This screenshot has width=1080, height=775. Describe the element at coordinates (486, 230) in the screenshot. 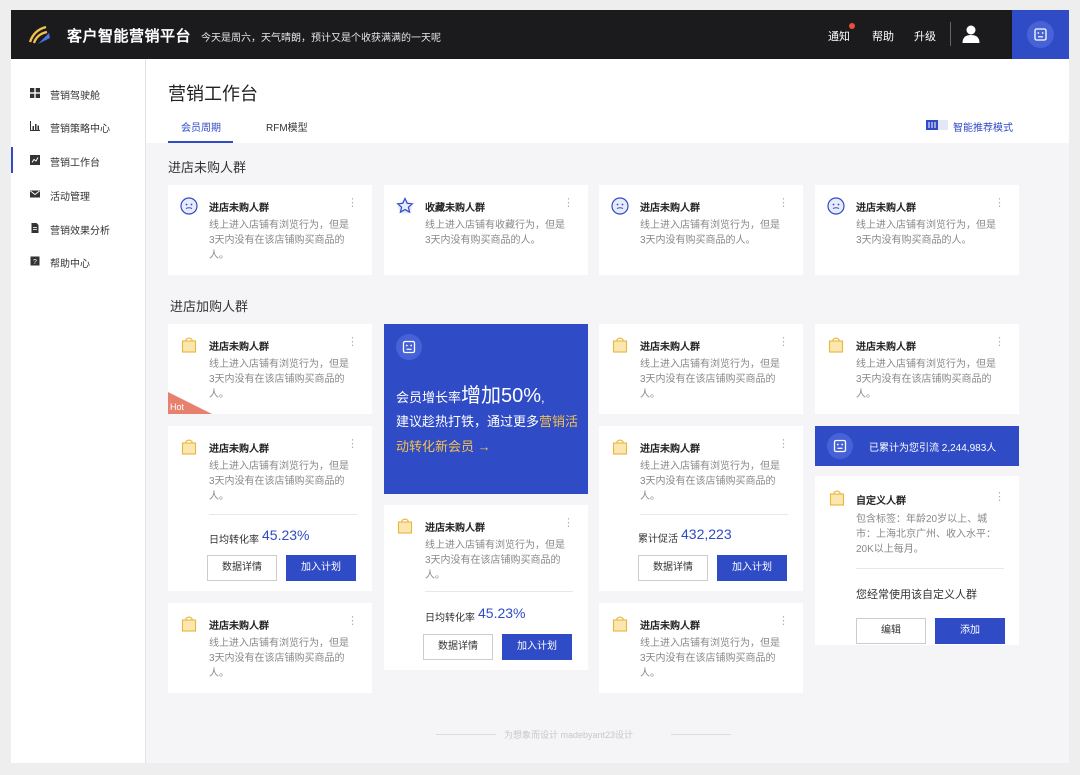

I see `segment-card: 收藏未购人群 ⋮ 线上进入店铺有收藏行为，但是3天内没有购买商品的人。` at that location.